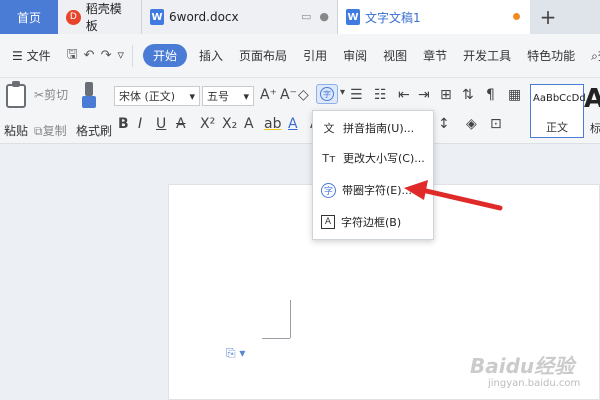  Describe the element at coordinates (487, 55) in the screenshot. I see `tab-developer: 开发工具` at that location.